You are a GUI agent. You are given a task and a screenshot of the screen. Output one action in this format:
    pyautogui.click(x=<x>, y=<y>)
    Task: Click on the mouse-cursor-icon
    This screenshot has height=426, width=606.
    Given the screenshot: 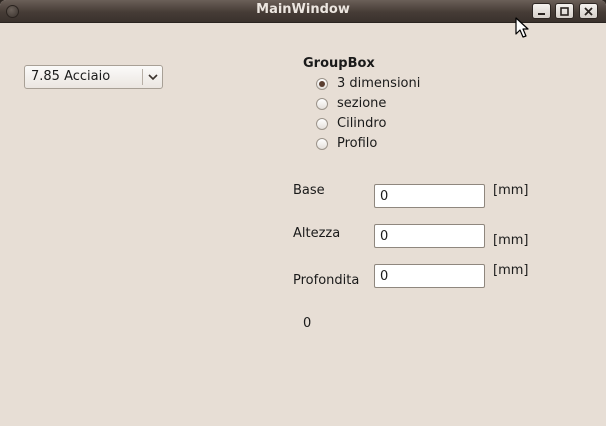 What is the action you would take?
    pyautogui.click(x=522, y=27)
    